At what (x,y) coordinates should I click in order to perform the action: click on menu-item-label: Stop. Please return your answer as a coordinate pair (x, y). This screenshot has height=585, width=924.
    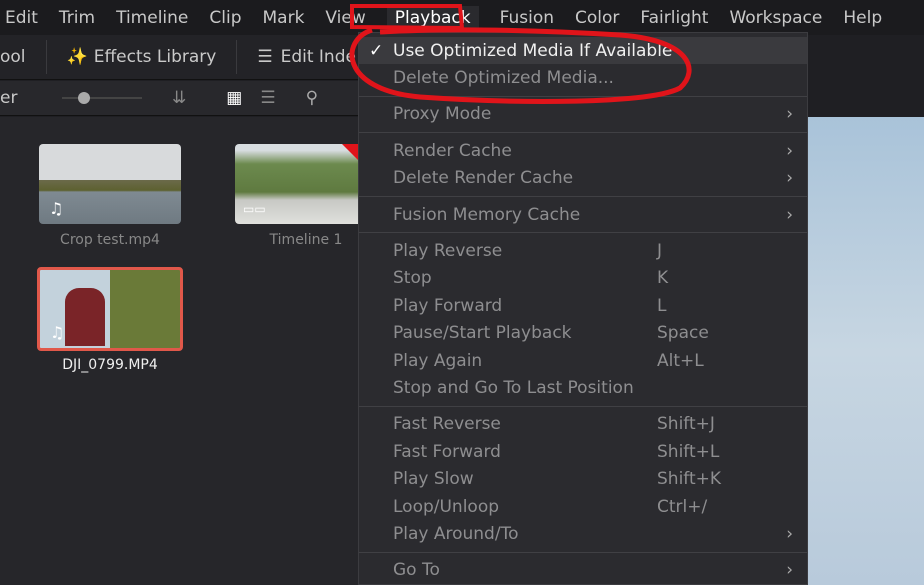
    Looking at the image, I should click on (412, 278).